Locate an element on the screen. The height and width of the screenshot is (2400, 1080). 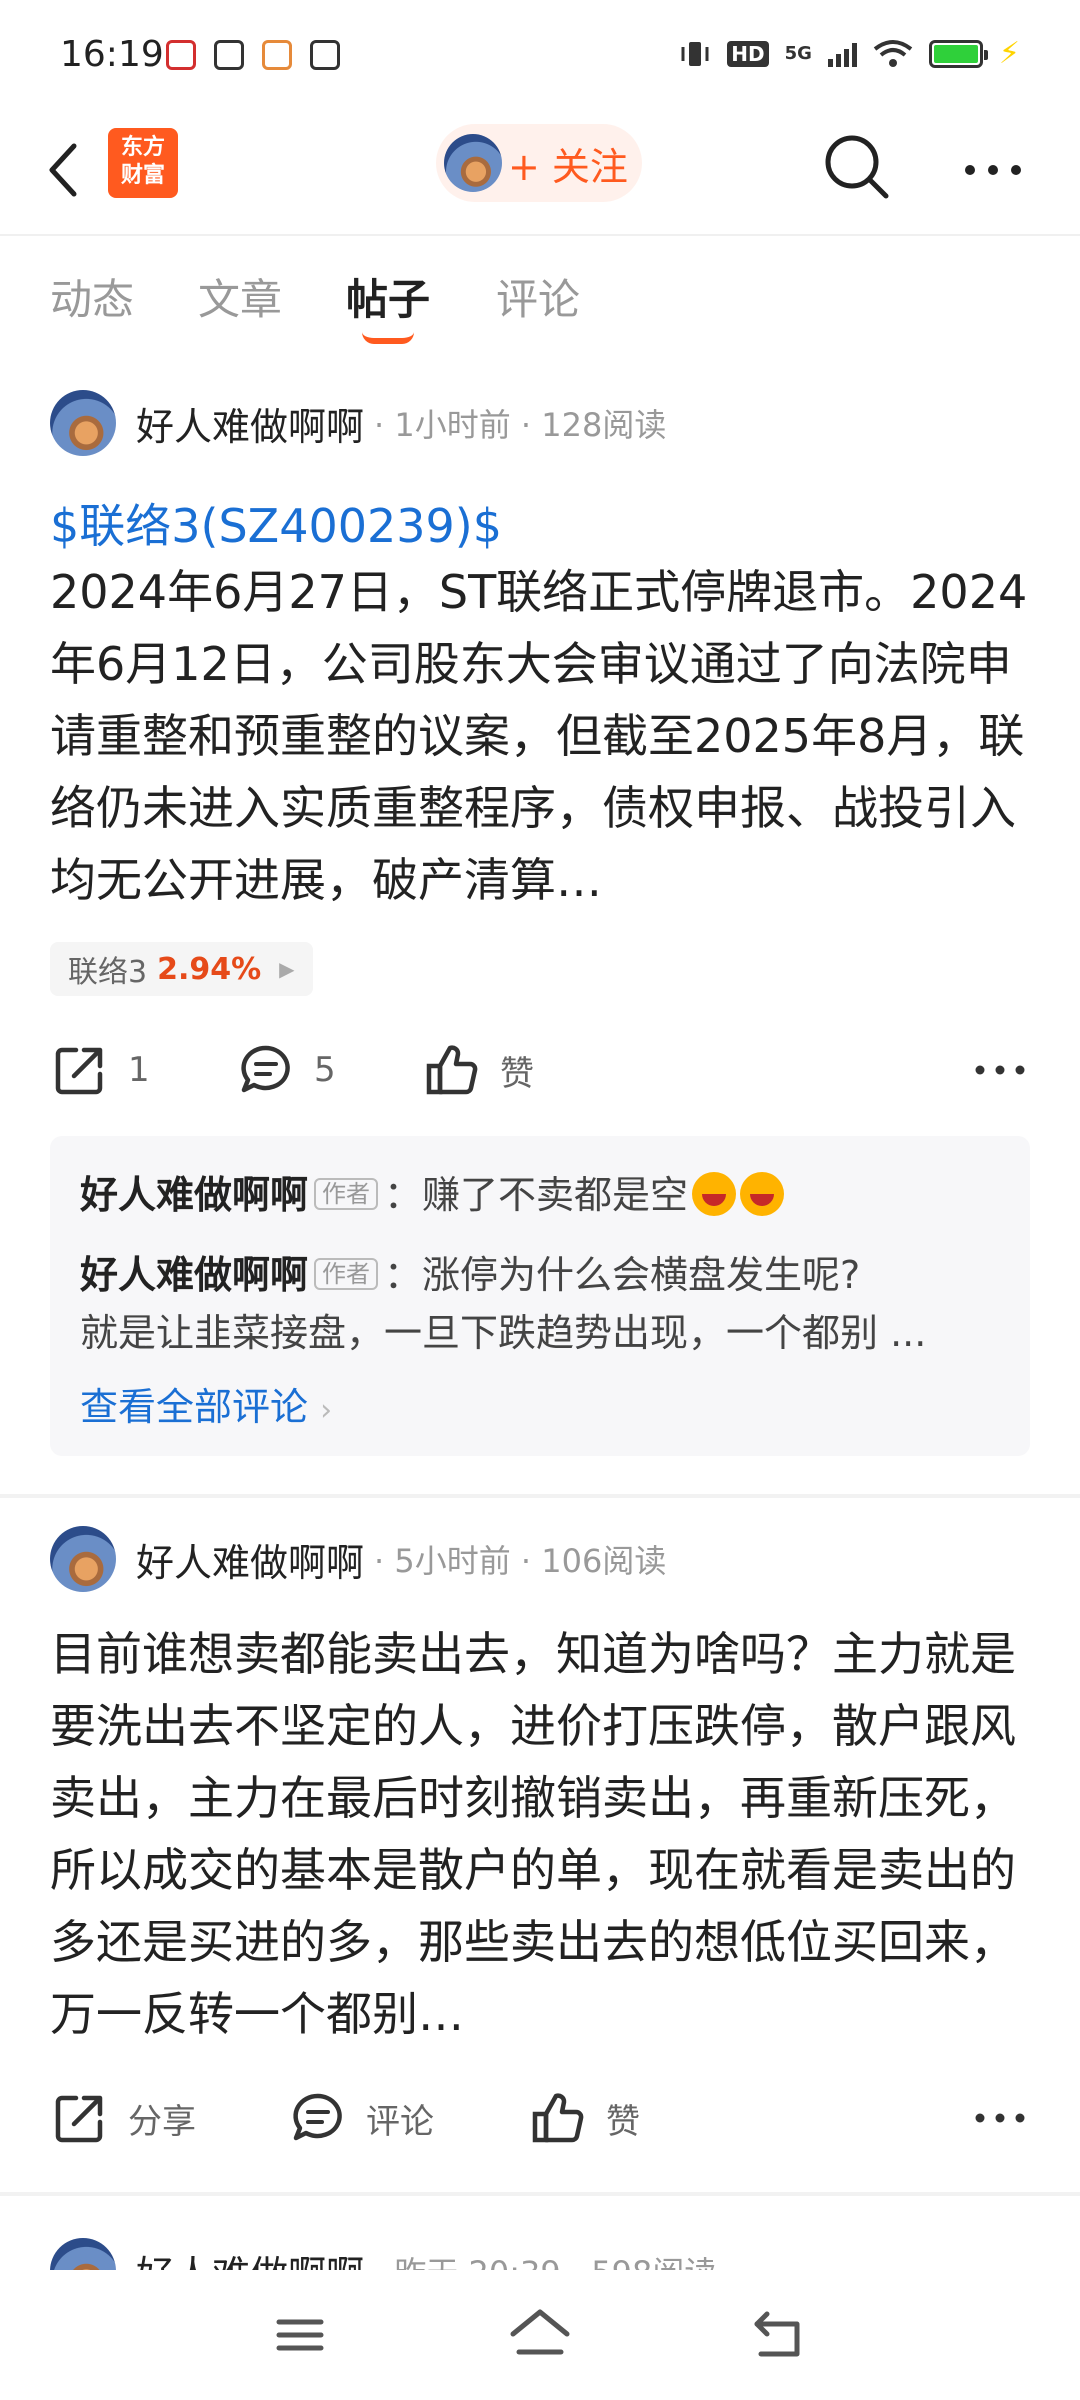
view-all-comments-link: 查看全部评论 › is located at coordinates (206, 1403).